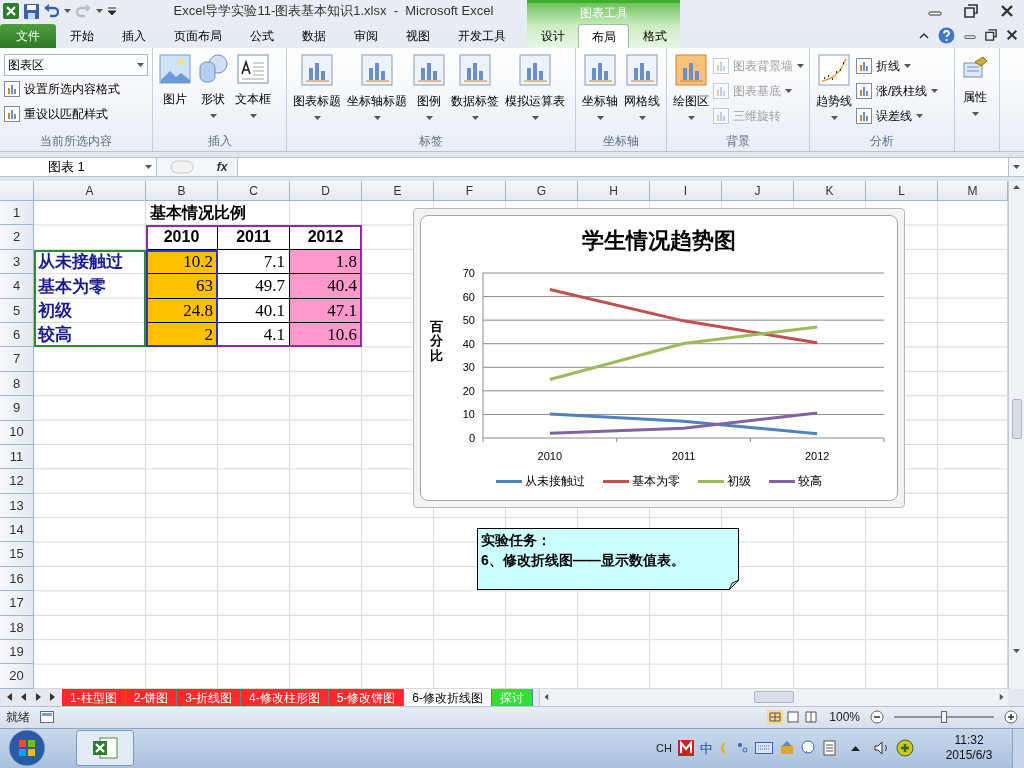 This screenshot has width=1024, height=768. What do you see at coordinates (882, 748) in the screenshot?
I see `speaker-icon` at bounding box center [882, 748].